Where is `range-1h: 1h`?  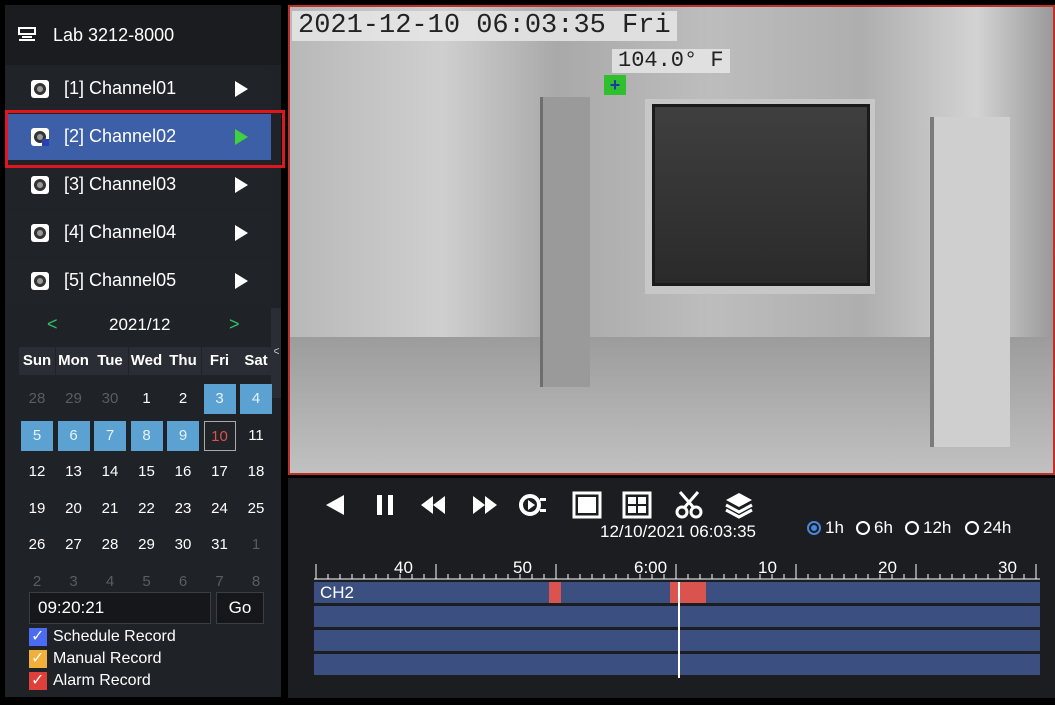
range-1h: 1h is located at coordinates (825, 528).